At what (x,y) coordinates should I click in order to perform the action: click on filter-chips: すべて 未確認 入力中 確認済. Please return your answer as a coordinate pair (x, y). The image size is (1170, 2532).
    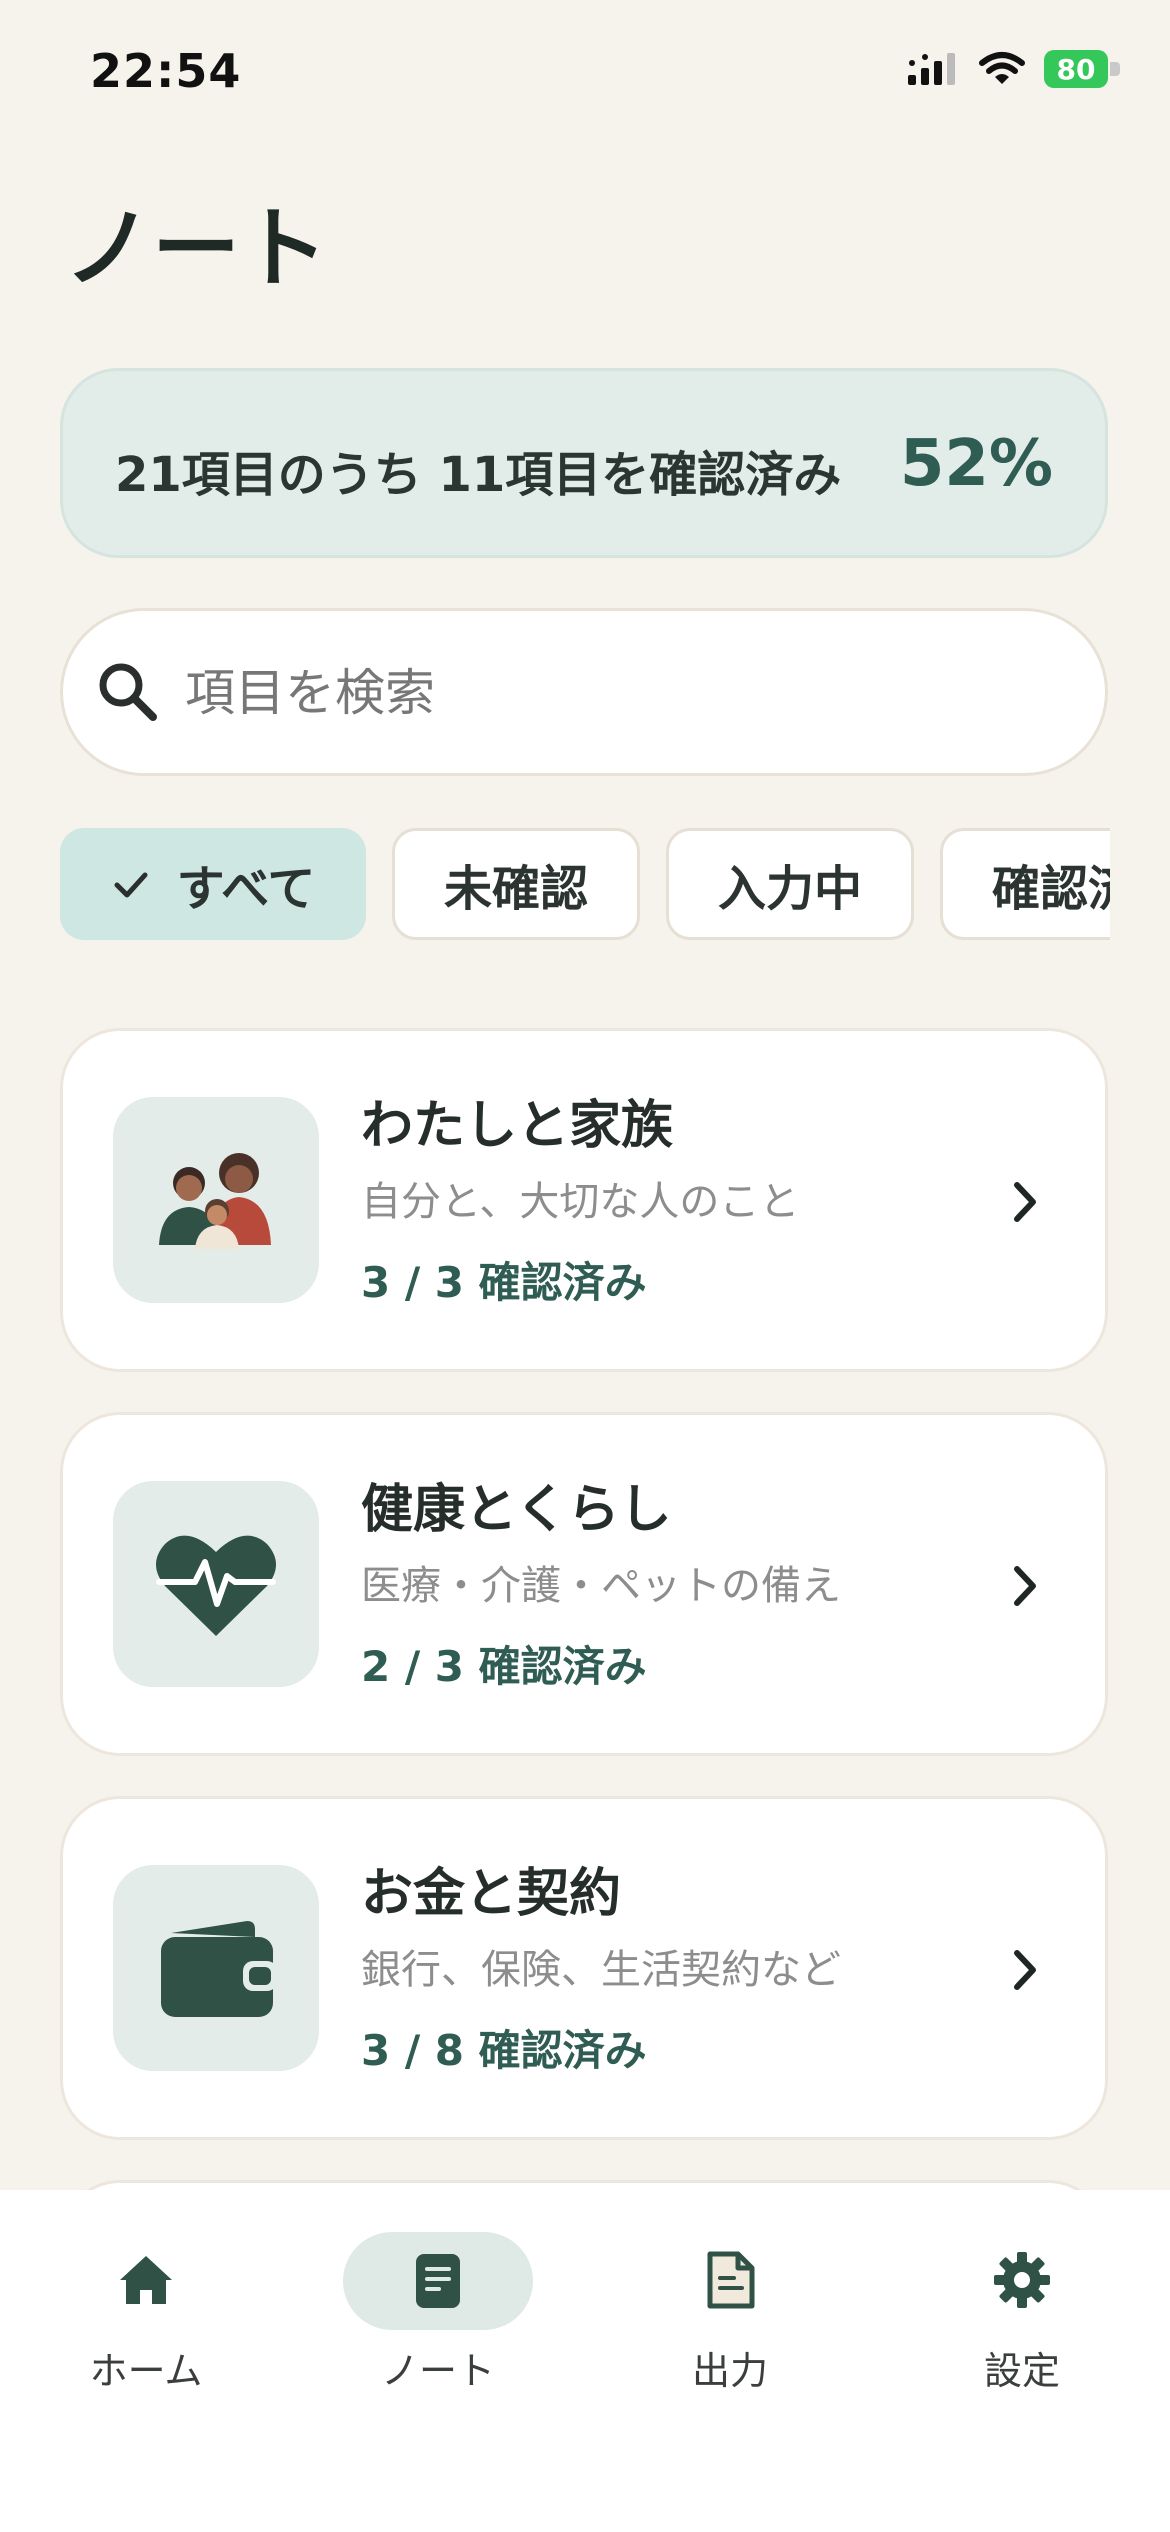
    Looking at the image, I should click on (585, 884).